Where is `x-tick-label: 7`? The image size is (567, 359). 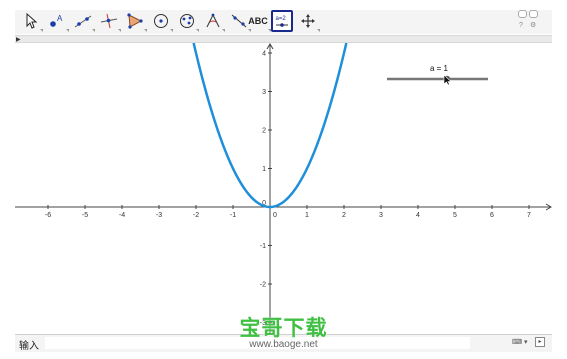
x-tick-label: 7 is located at coordinates (529, 215).